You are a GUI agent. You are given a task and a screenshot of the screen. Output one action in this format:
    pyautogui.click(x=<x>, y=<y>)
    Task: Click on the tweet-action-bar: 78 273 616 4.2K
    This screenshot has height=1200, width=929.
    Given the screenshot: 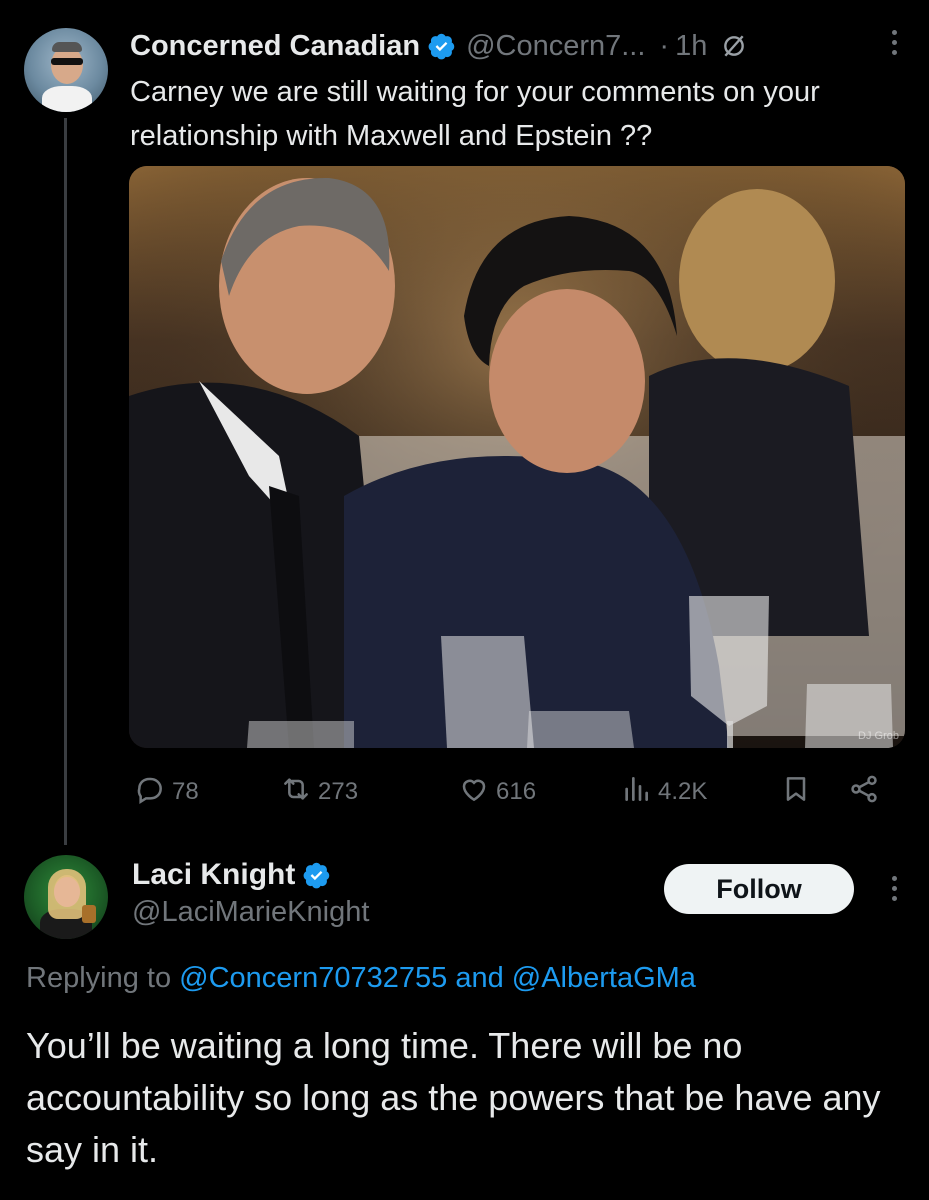 What is the action you would take?
    pyautogui.click(x=510, y=792)
    